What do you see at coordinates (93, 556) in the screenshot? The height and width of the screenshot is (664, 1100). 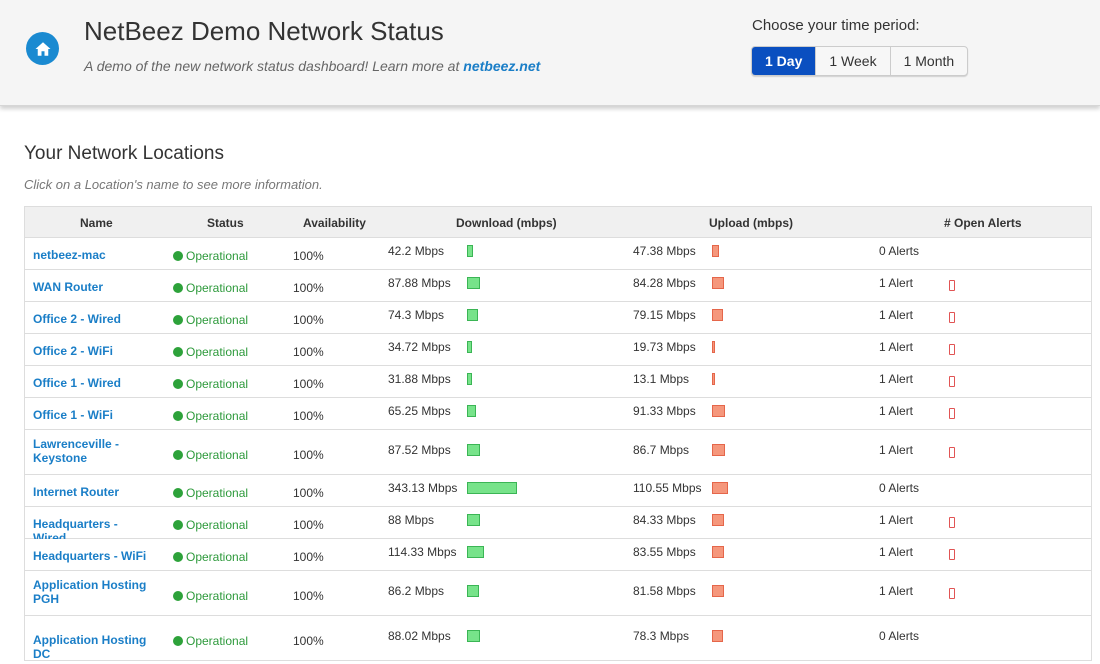 I see `location-name-link: Headquarters - WiFi` at bounding box center [93, 556].